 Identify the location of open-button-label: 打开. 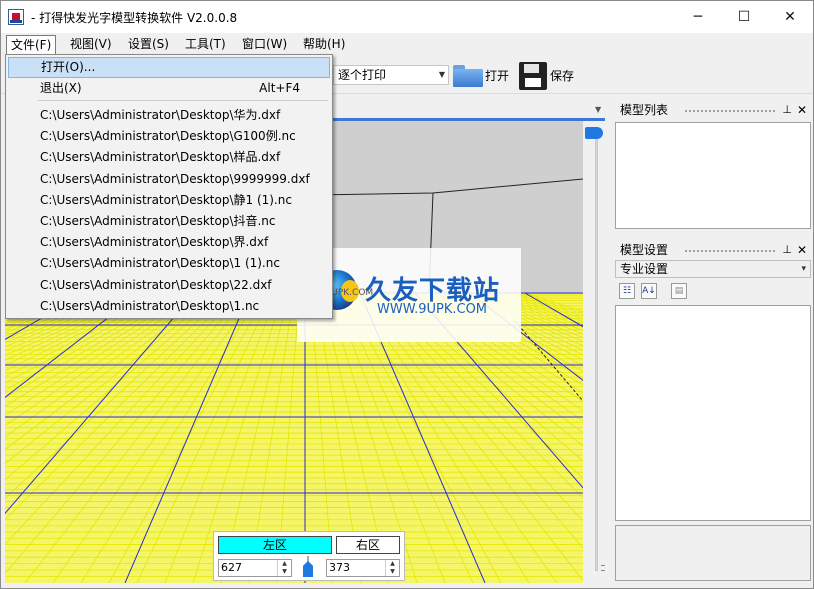
(497, 75).